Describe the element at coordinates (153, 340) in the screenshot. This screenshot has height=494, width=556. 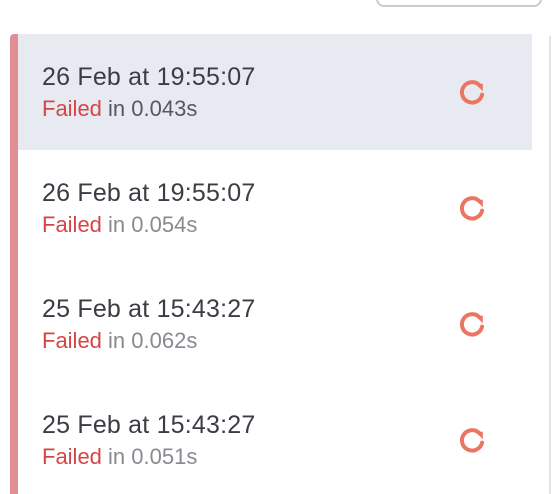
I see `run-duration: in 0.062s` at that location.